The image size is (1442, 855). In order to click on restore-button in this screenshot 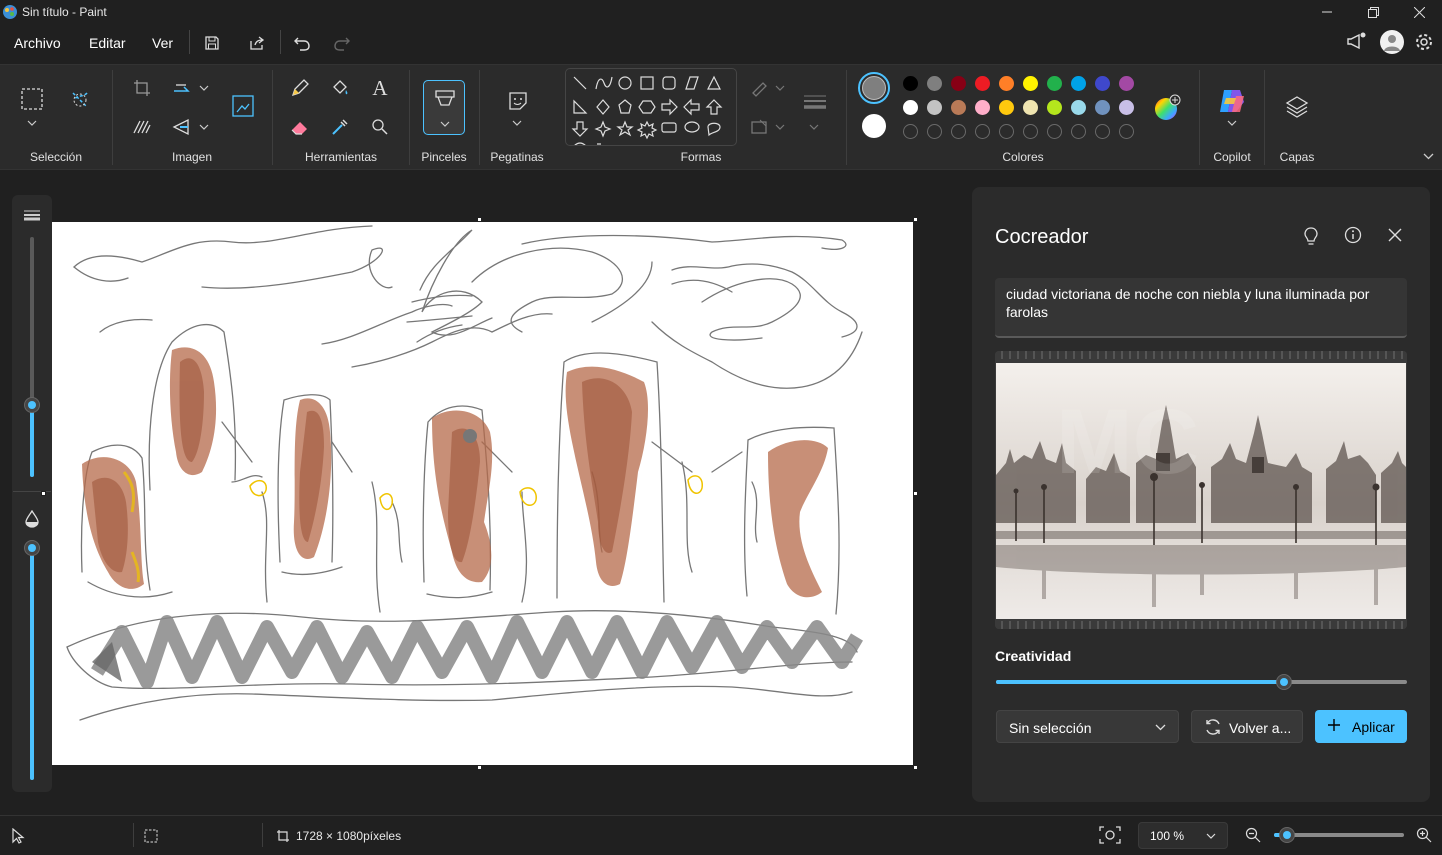, I will do `click(1373, 12)`.